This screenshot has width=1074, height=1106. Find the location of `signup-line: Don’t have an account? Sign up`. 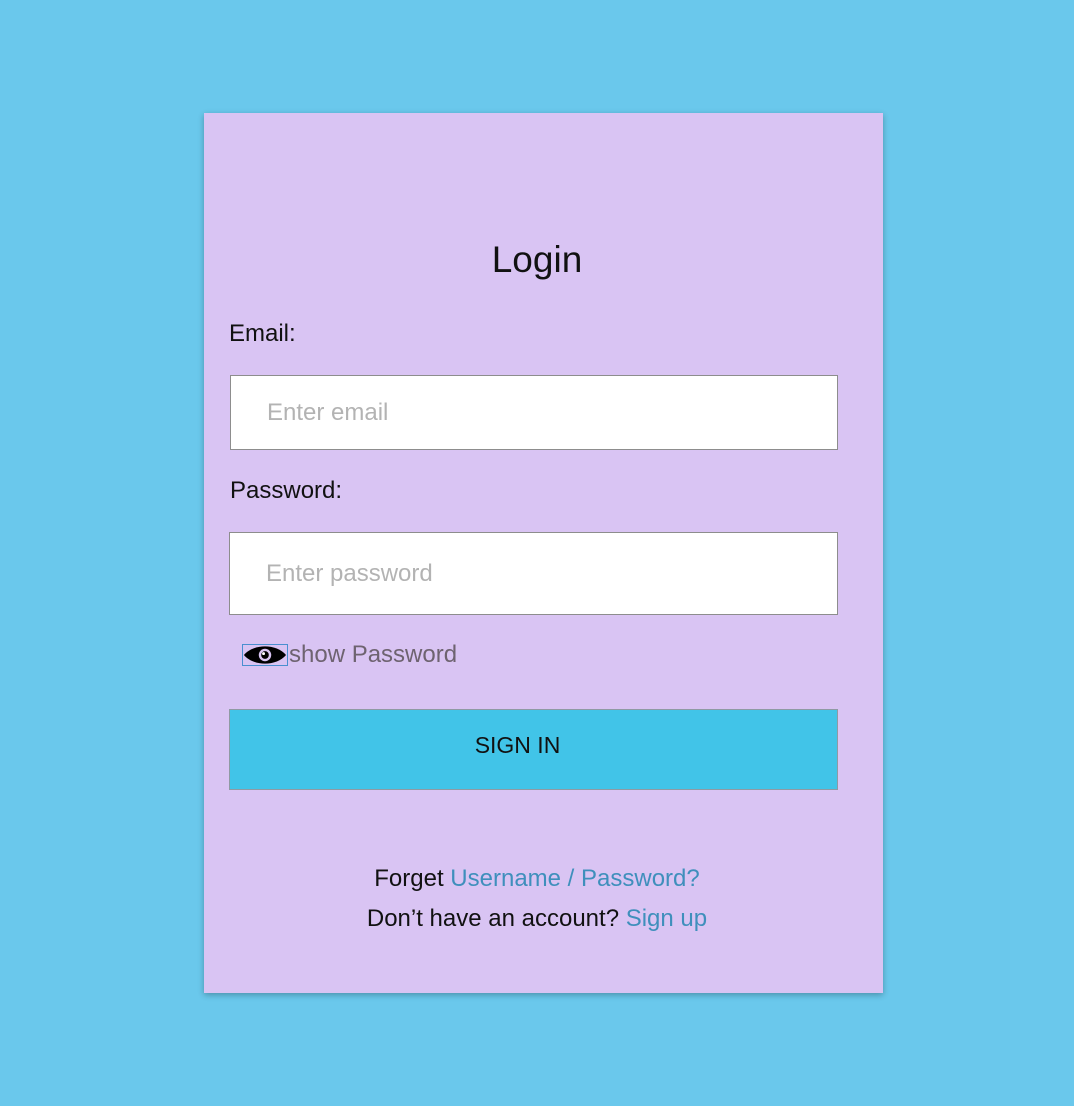

signup-line: Don’t have an account? Sign up is located at coordinates (537, 919).